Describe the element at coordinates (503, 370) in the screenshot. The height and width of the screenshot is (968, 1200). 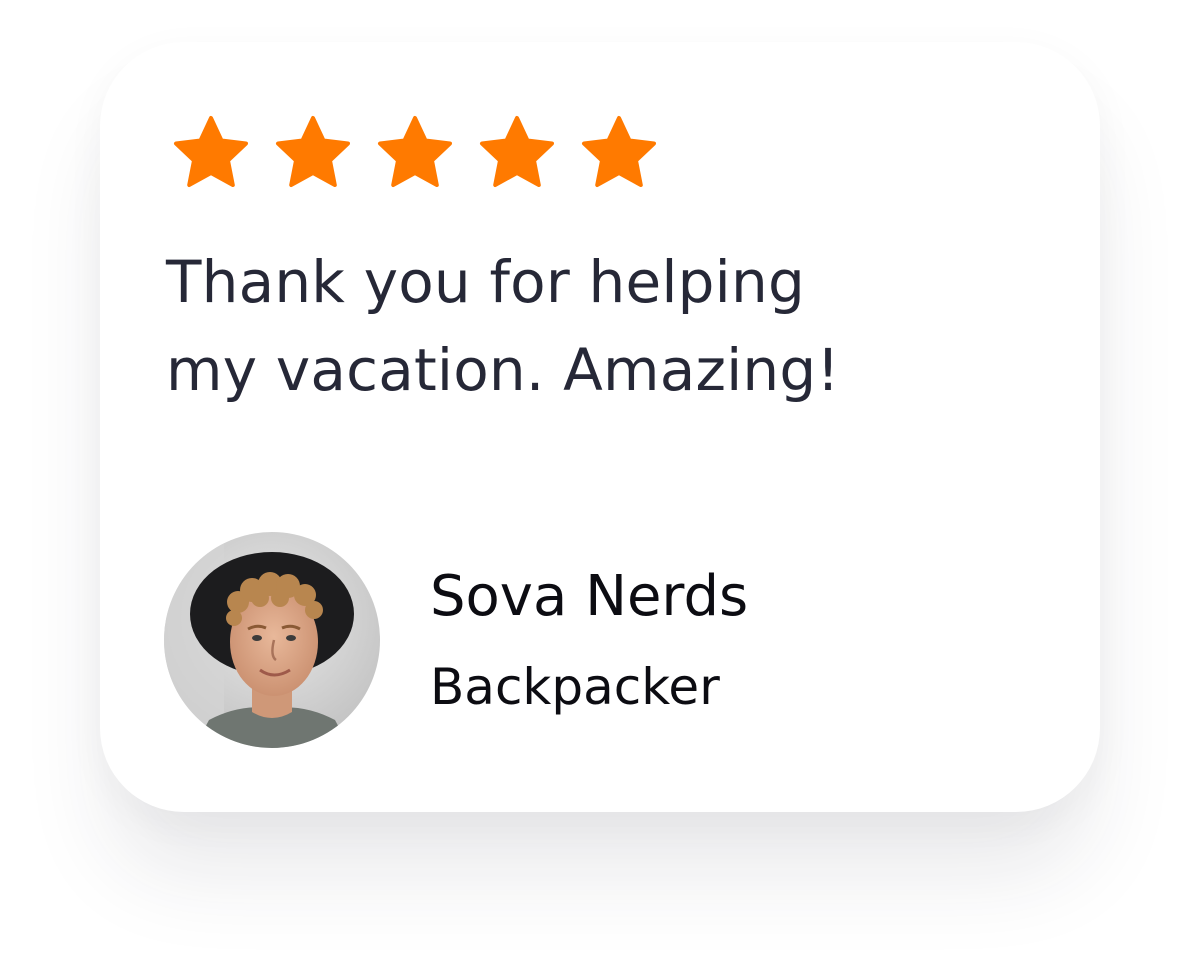
I see `quote-line-2: my vacation. Amazing!` at that location.